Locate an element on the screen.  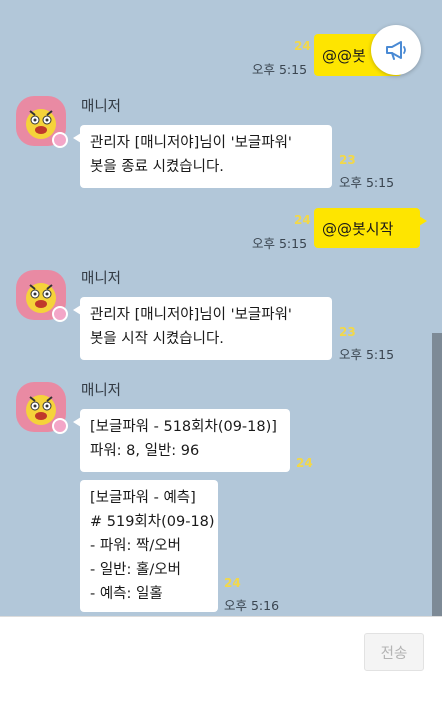
their-message-bubble: 관리자 [매니저야]님이 '보글파워' 봇을 종료 시켰습니다. is located at coordinates (202, 156).